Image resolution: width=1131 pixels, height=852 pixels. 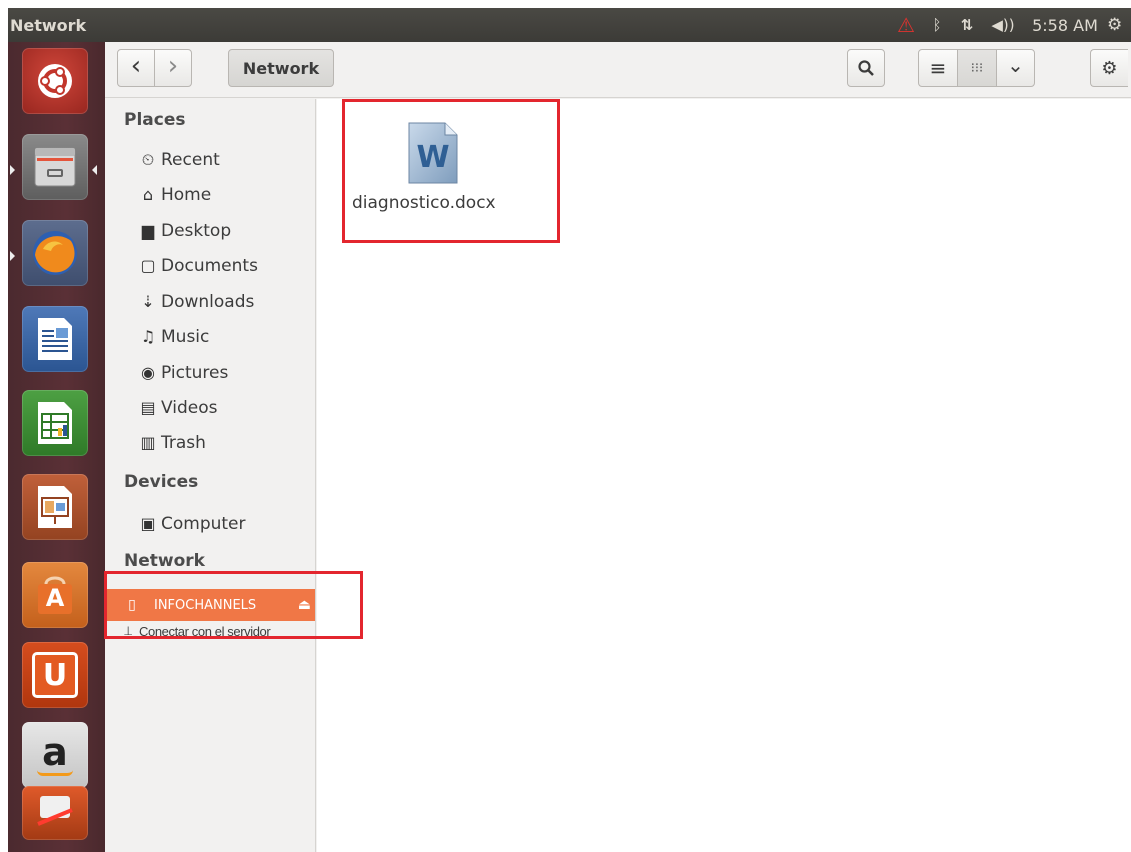 What do you see at coordinates (281, 68) in the screenshot?
I see `path-bar-network: Network` at bounding box center [281, 68].